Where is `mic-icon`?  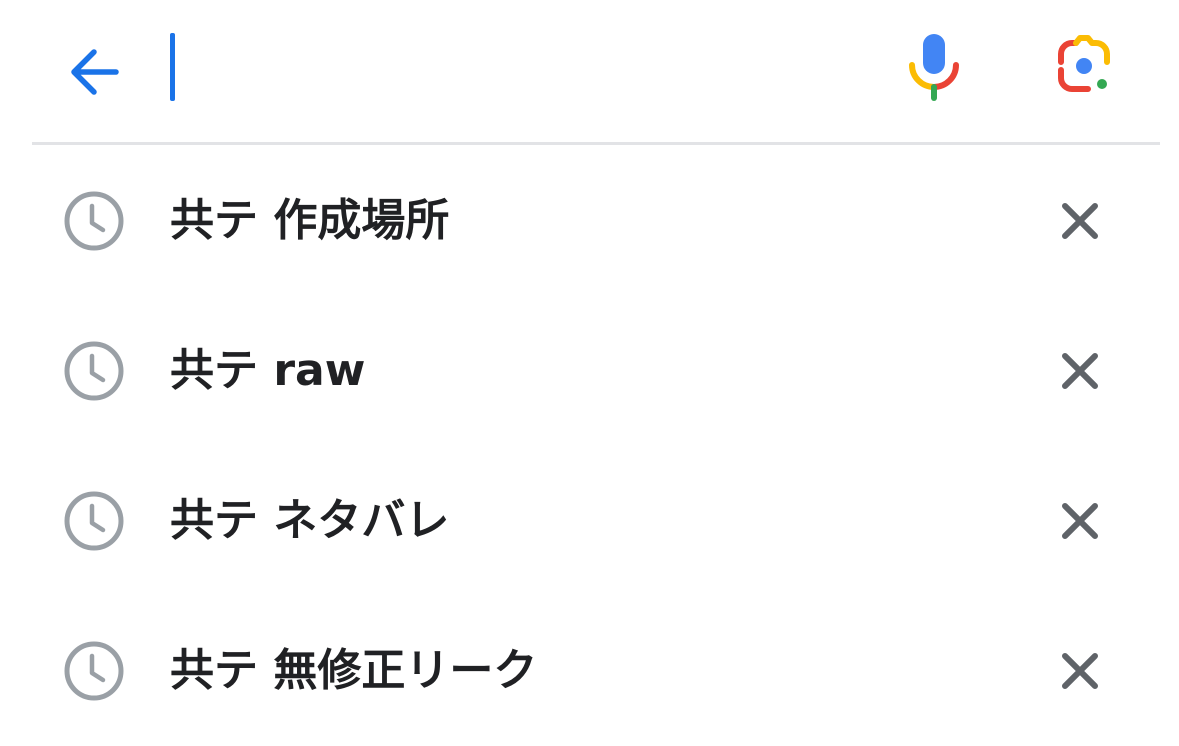 mic-icon is located at coordinates (934, 67).